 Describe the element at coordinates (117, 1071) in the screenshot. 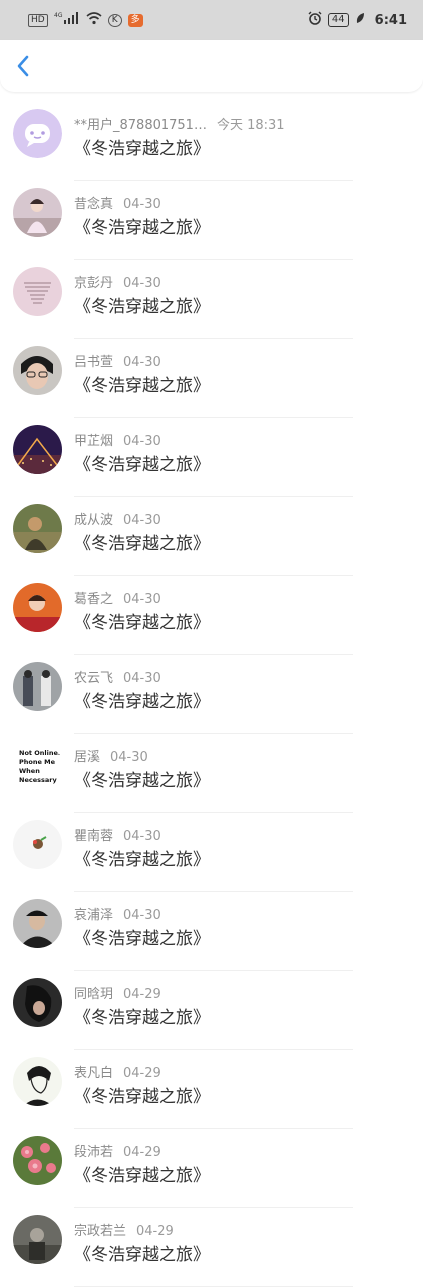

I see `item-meta: 表凡白 04-29` at that location.